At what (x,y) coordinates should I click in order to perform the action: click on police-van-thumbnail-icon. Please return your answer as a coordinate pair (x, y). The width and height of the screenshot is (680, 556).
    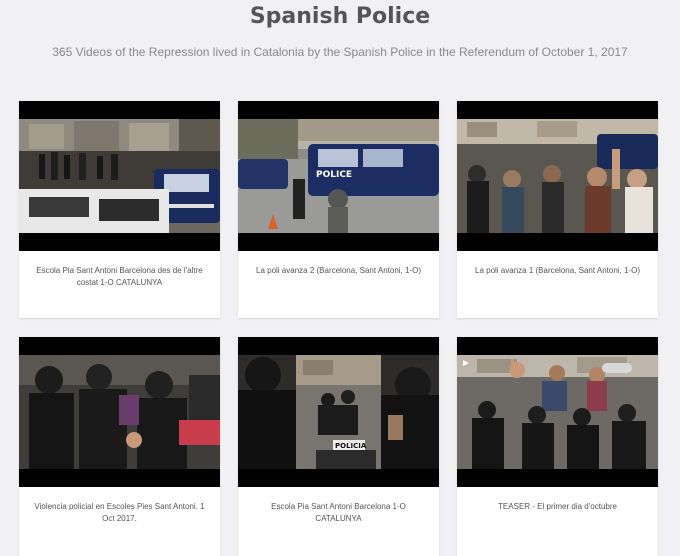
    Looking at the image, I should click on (119, 176).